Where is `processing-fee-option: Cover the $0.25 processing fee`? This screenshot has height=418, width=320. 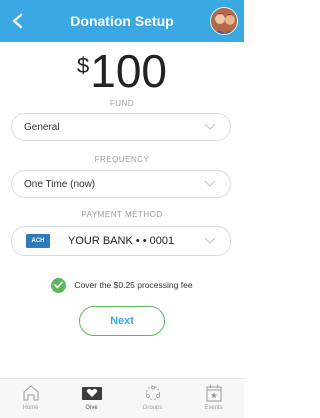 processing-fee-option: Cover the $0.25 processing fee is located at coordinates (122, 285).